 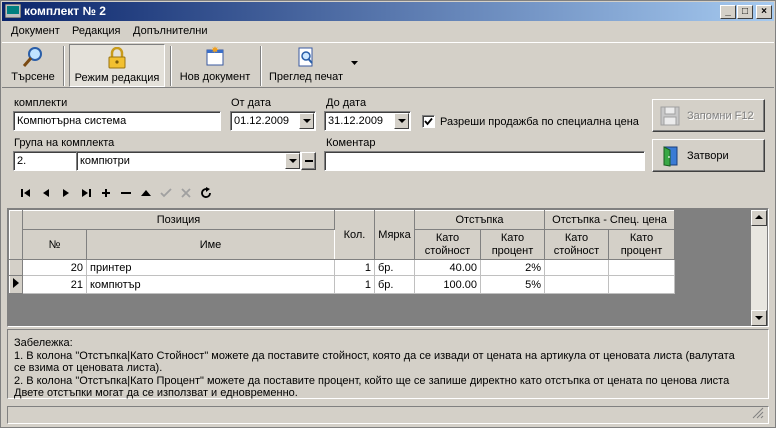 What do you see at coordinates (292, 161) in the screenshot?
I see `group-dropdown-button` at bounding box center [292, 161].